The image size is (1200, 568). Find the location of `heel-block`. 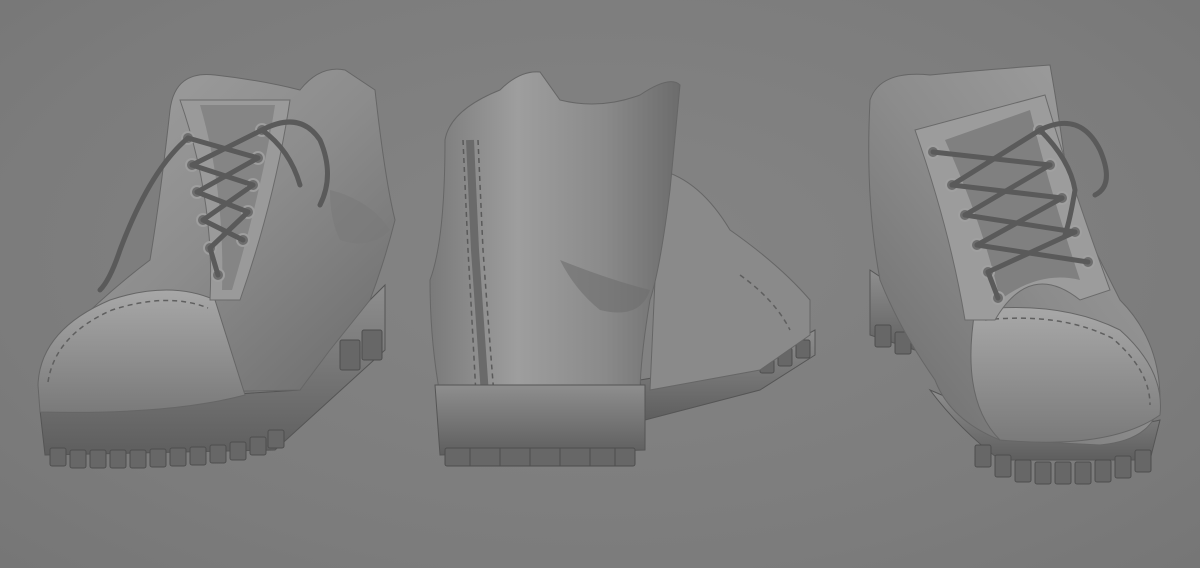

heel-block is located at coordinates (540, 420).